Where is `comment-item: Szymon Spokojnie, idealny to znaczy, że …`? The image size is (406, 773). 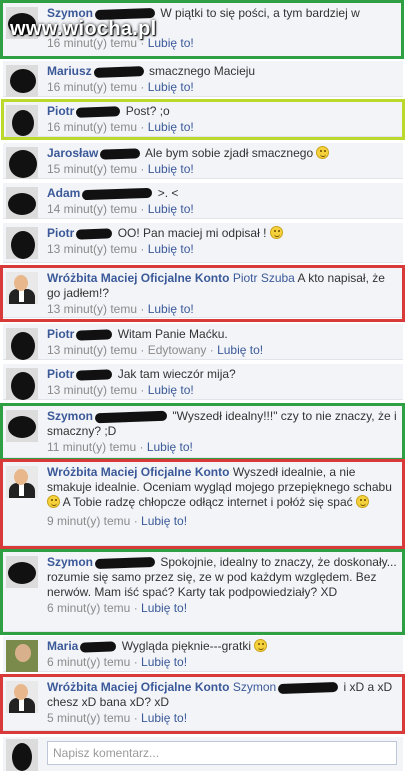 comment-item: Szymon Spokojnie, idealny to znaczy, że … is located at coordinates (203, 592).